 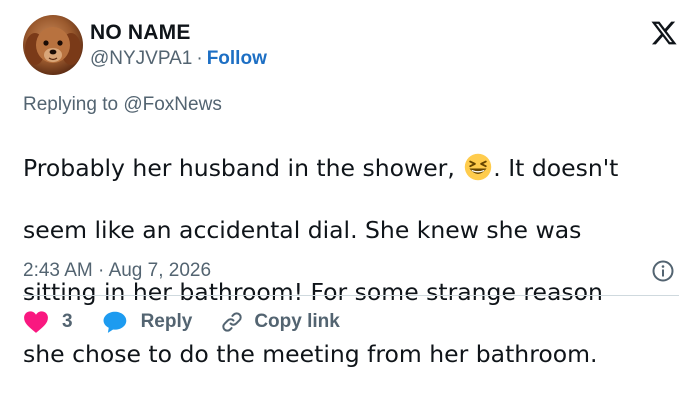 I want to click on heart-icon, so click(x=36, y=322).